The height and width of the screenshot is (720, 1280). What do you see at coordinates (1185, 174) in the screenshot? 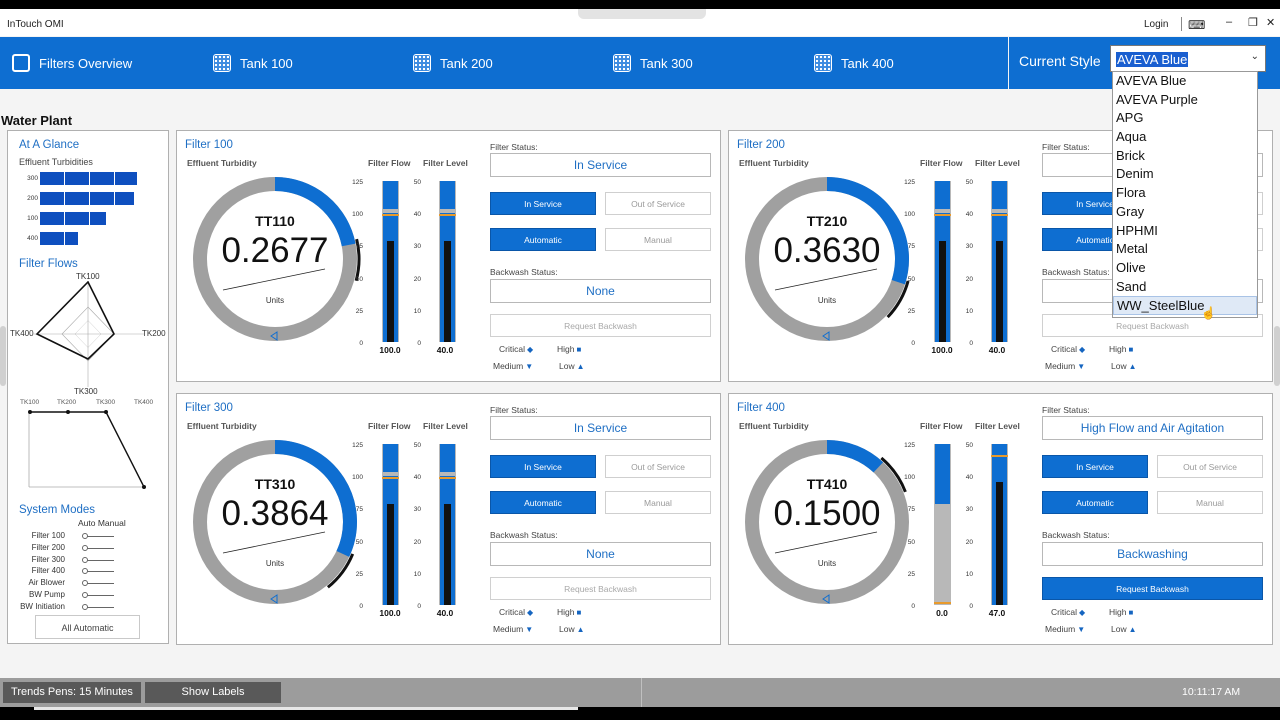
I see `style-option: Denim` at bounding box center [1185, 174].